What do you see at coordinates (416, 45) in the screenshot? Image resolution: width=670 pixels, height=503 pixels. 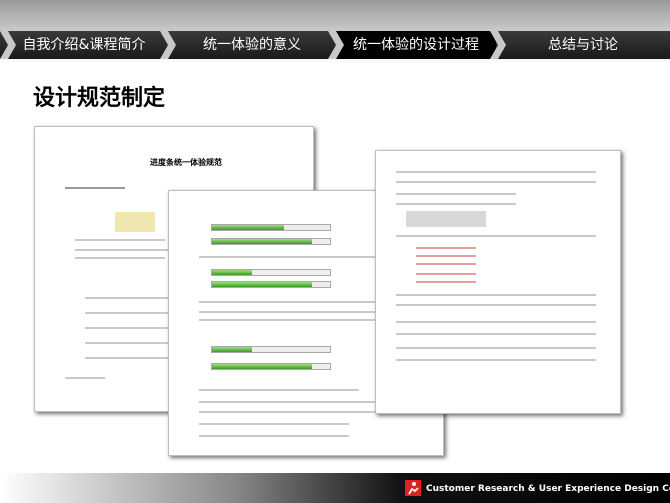 I see `nav-tab-design-process: 统一体验的设计过程` at bounding box center [416, 45].